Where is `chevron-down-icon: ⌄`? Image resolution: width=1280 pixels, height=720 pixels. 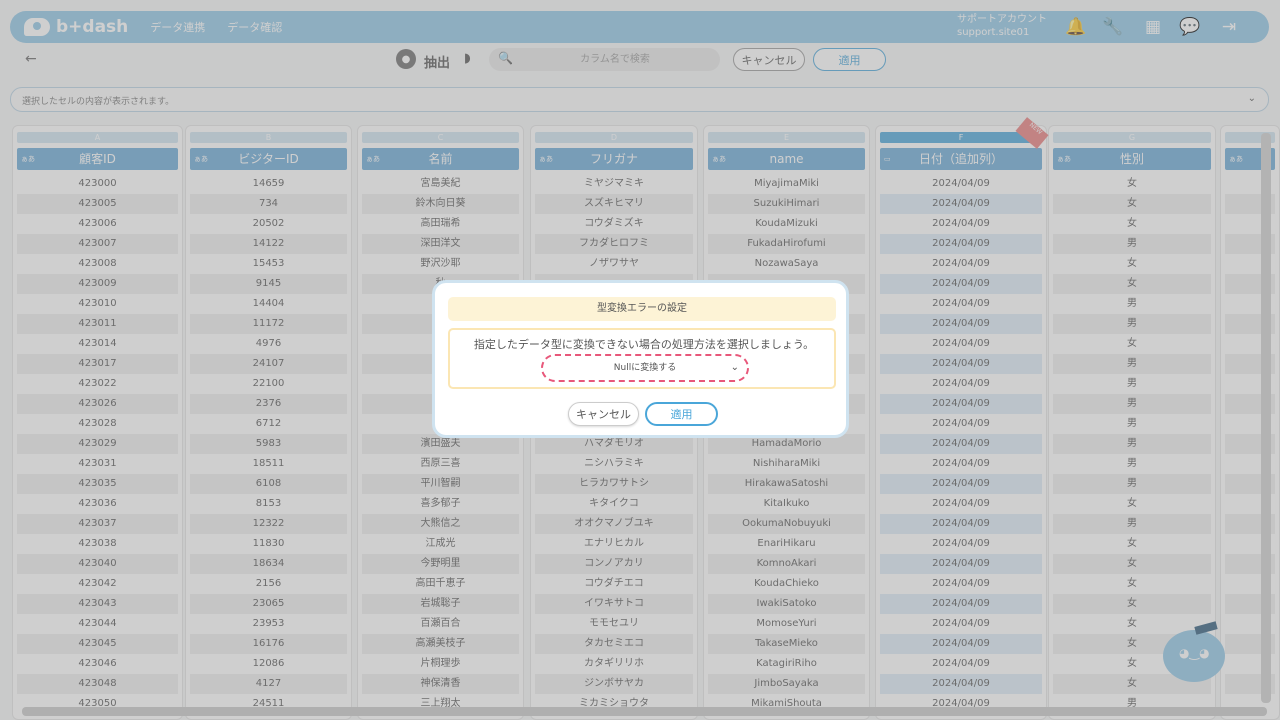 chevron-down-icon: ⌄ is located at coordinates (734, 367).